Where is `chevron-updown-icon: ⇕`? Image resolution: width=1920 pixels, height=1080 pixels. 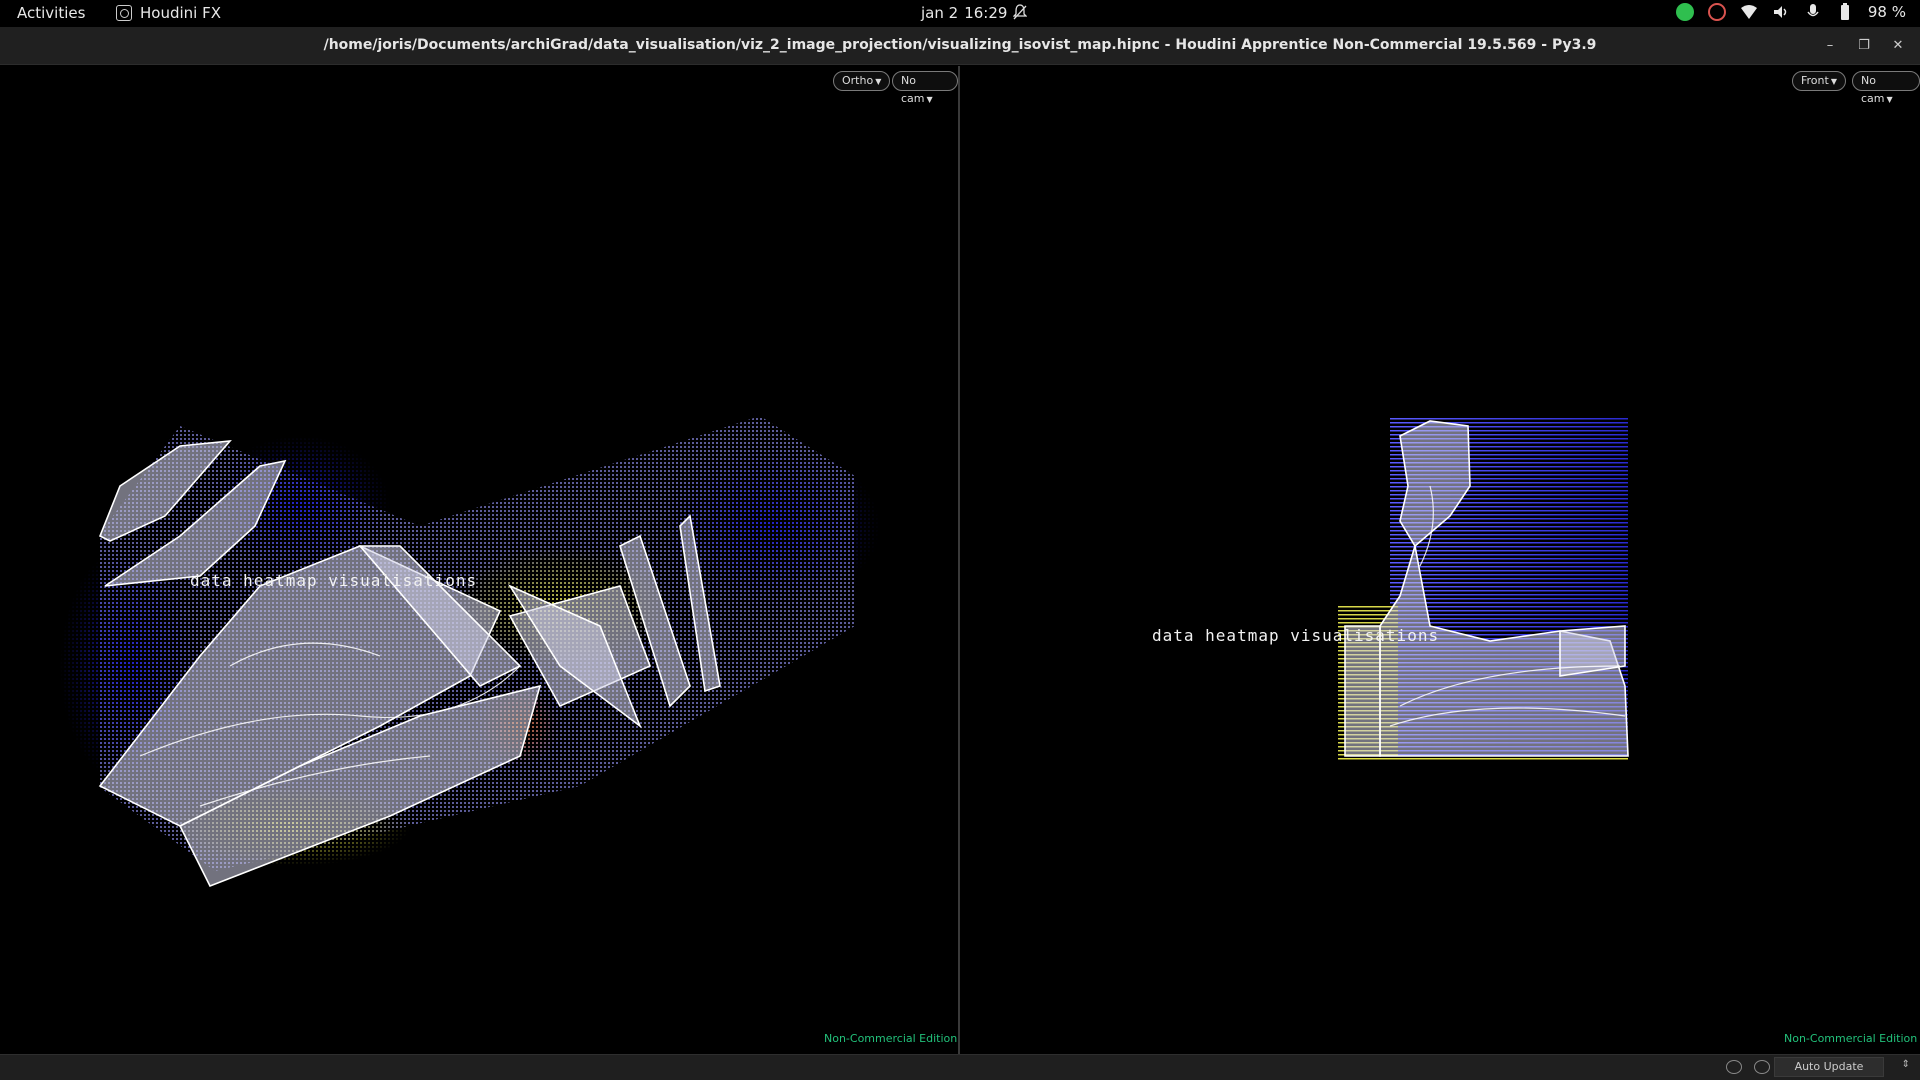 chevron-updown-icon: ⇕ is located at coordinates (1906, 1064).